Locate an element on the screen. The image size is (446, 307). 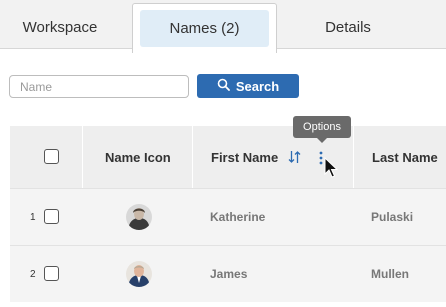
tab-details: Details is located at coordinates (348, 24).